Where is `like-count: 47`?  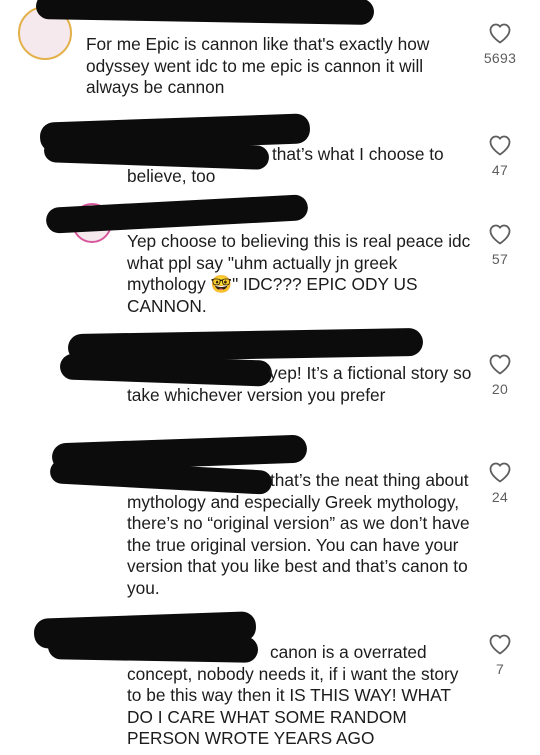
like-count: 47 is located at coordinates (500, 170).